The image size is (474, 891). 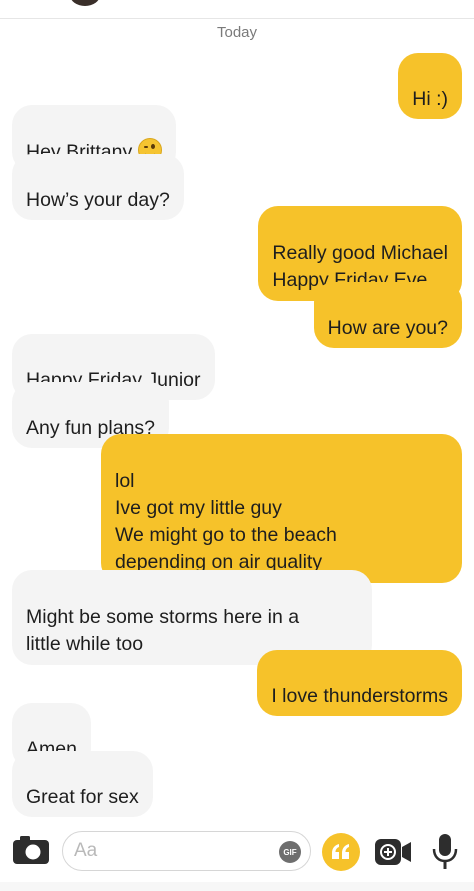 I want to click on message-input-placeholder: Aa, so click(x=86, y=850).